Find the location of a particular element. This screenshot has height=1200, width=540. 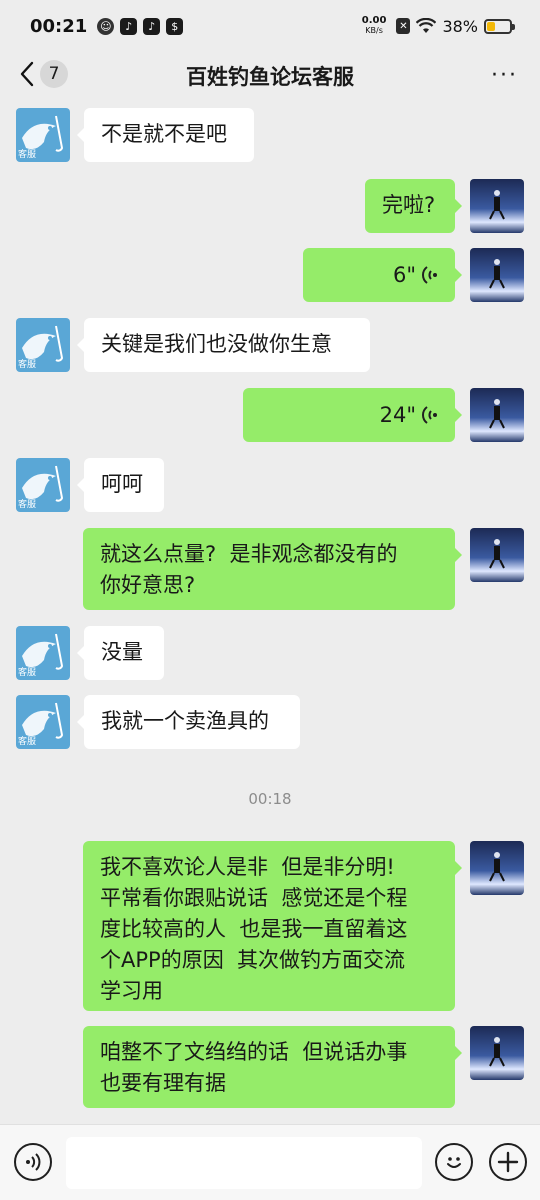

no-sim-icon: ✕ is located at coordinates (403, 26).